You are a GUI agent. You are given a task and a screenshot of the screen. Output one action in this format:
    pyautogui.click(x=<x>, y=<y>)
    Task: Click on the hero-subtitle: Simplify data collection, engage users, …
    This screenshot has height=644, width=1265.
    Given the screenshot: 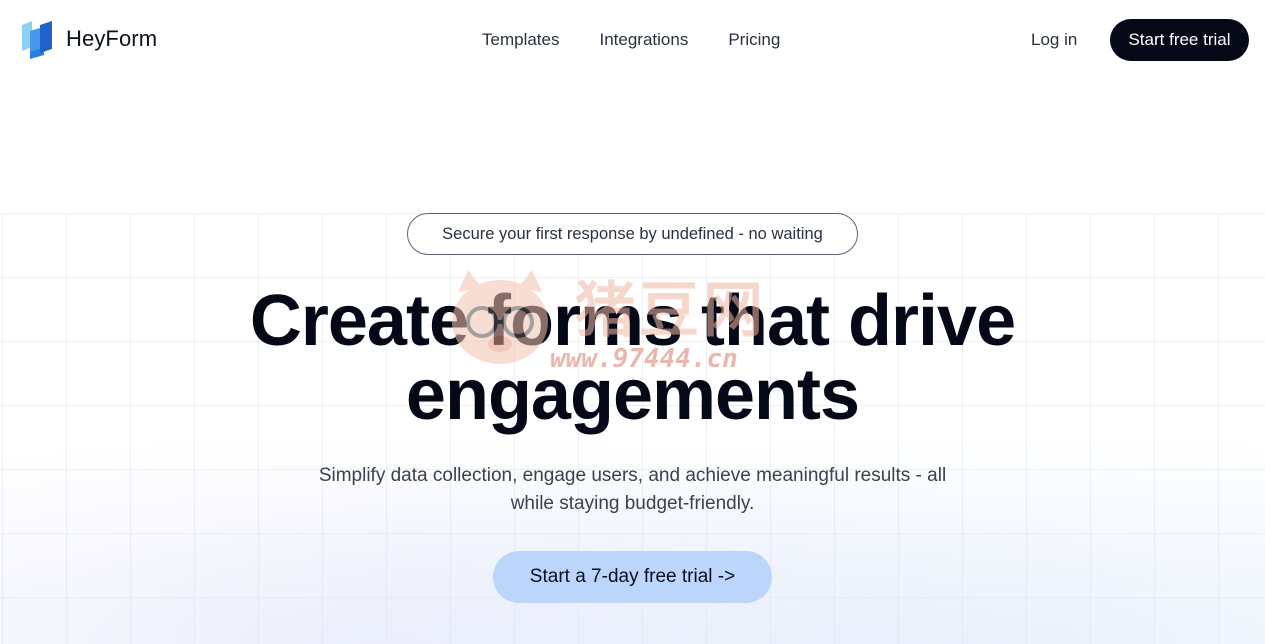 What is the action you would take?
    pyautogui.click(x=632, y=489)
    